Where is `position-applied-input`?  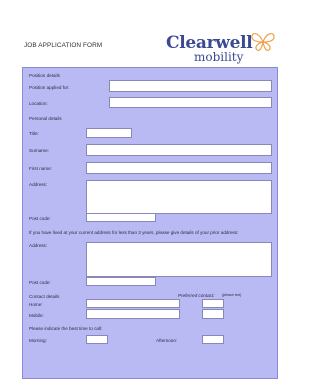 position-applied-input is located at coordinates (190, 86).